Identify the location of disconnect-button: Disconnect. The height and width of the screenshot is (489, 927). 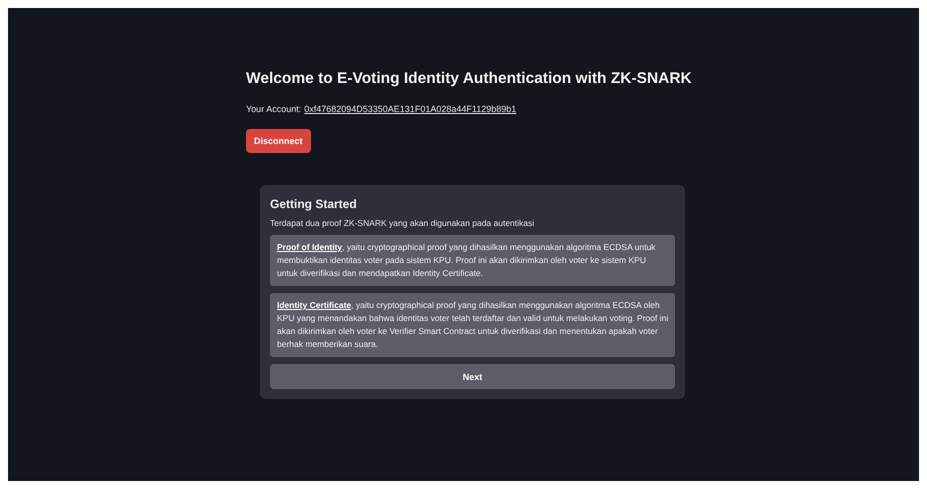
(278, 141).